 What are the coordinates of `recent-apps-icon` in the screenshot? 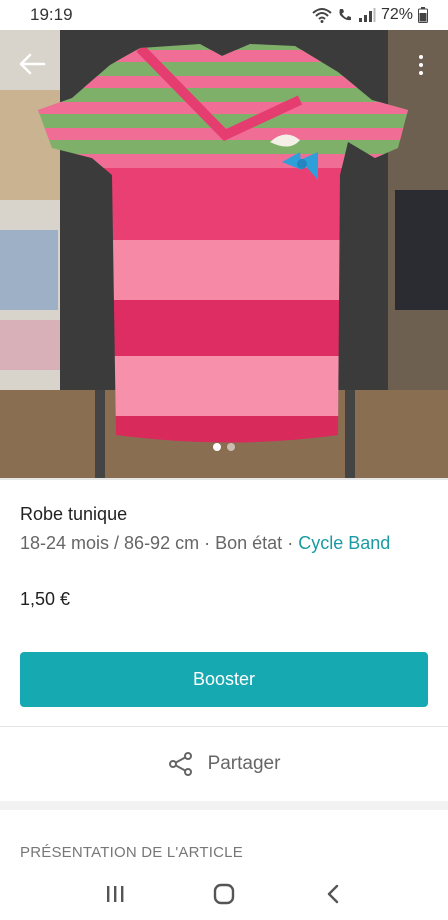 It's located at (115, 894).